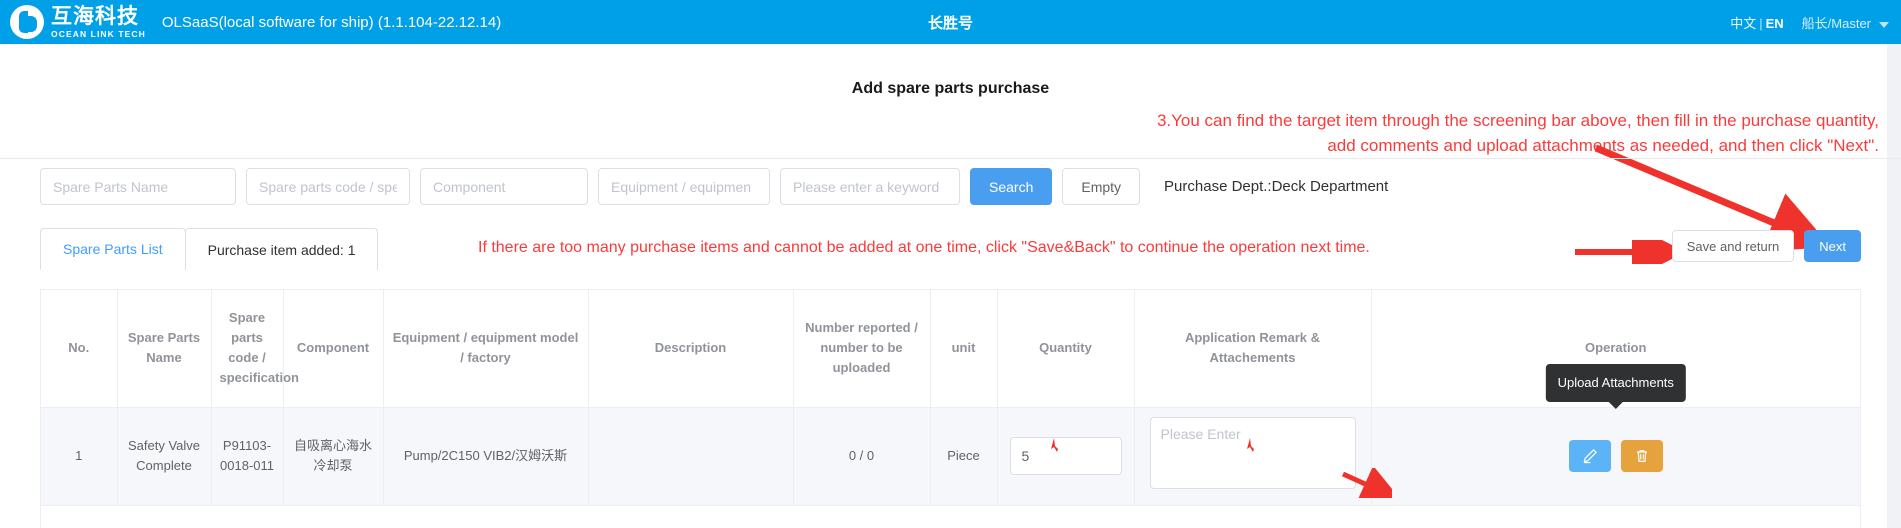 This screenshot has height=528, width=1901. Describe the element at coordinates (138, 186) in the screenshot. I see `search-input-spare-parts-name` at that location.